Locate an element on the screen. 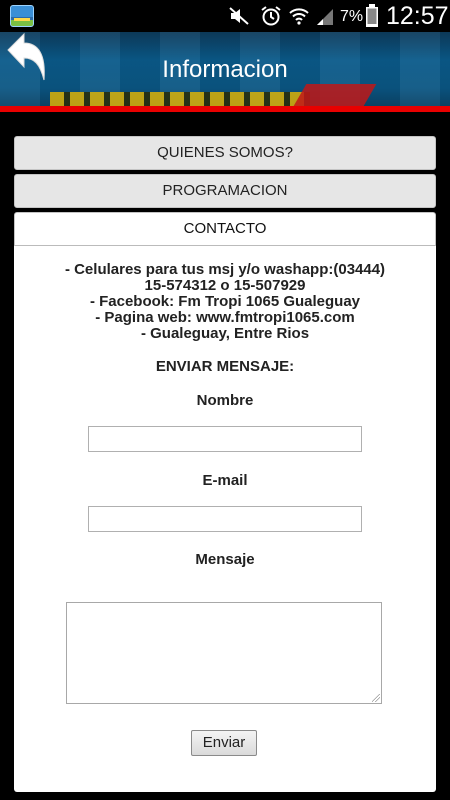 The width and height of the screenshot is (450, 800). send-button: Enviar is located at coordinates (224, 743).